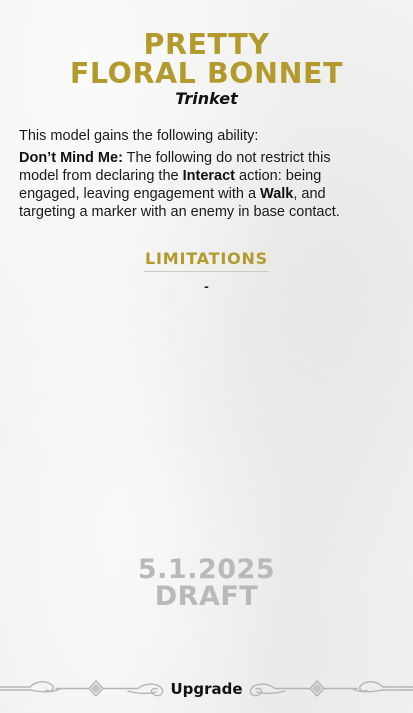  I want to click on watermark-date: 5.1.2025, so click(206, 569).